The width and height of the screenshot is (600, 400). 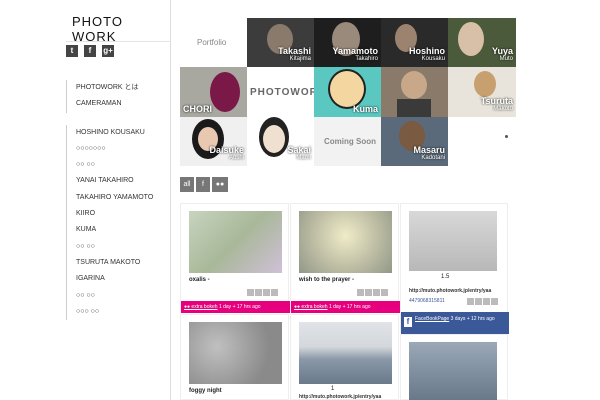 I want to click on feed-card, so click(x=454, y=367).